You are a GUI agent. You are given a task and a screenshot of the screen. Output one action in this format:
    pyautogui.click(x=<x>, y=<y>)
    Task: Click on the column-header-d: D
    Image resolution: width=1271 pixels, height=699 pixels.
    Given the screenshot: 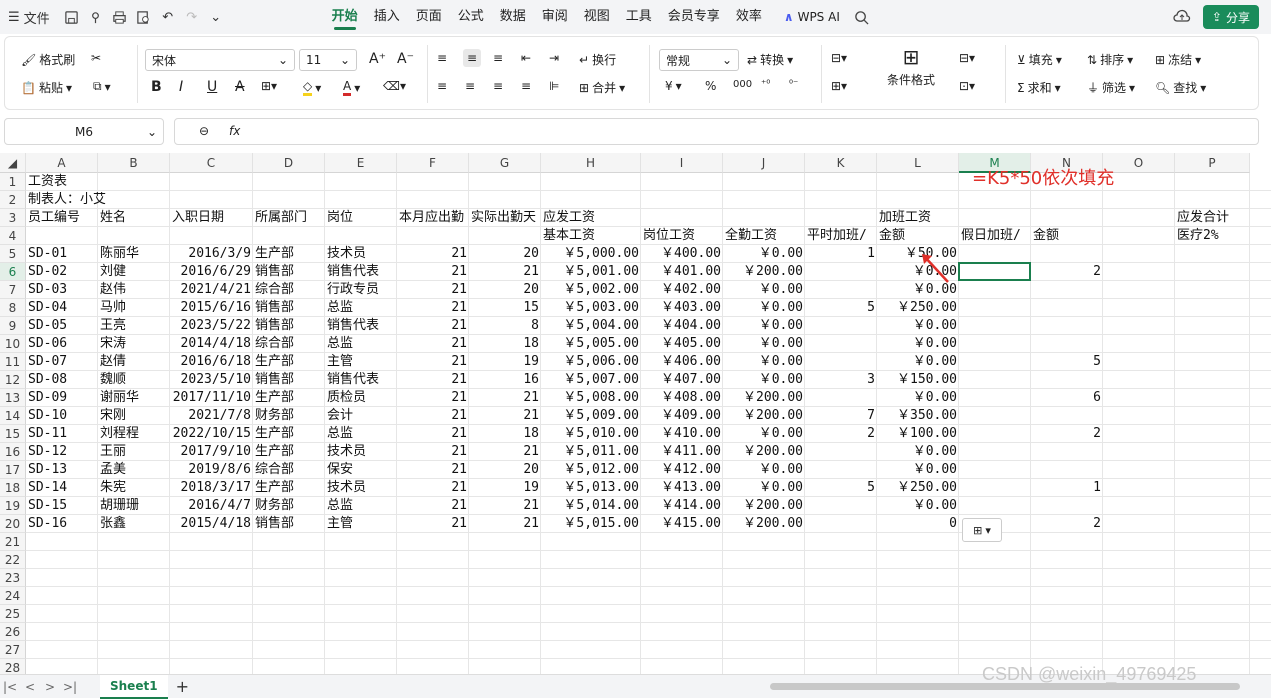 What is the action you would take?
    pyautogui.click(x=289, y=163)
    